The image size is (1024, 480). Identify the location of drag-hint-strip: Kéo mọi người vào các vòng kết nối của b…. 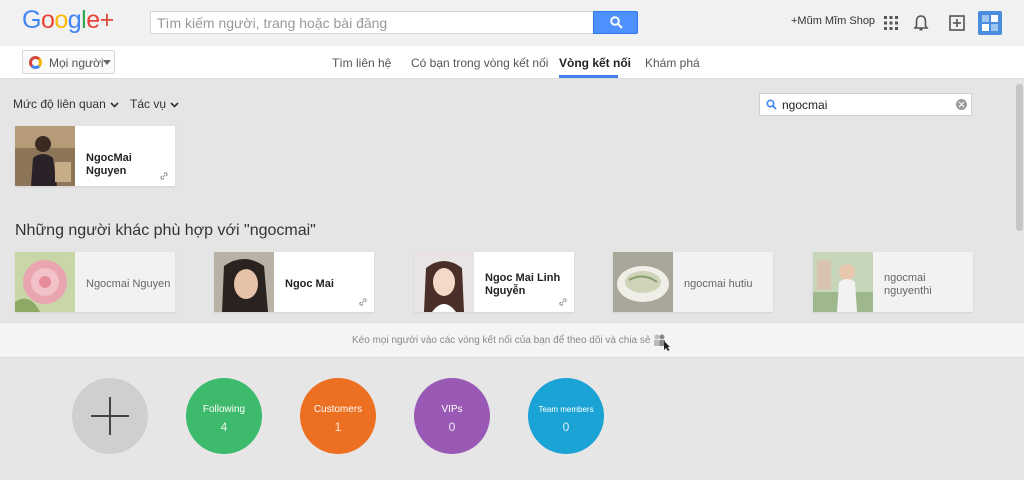
(512, 340).